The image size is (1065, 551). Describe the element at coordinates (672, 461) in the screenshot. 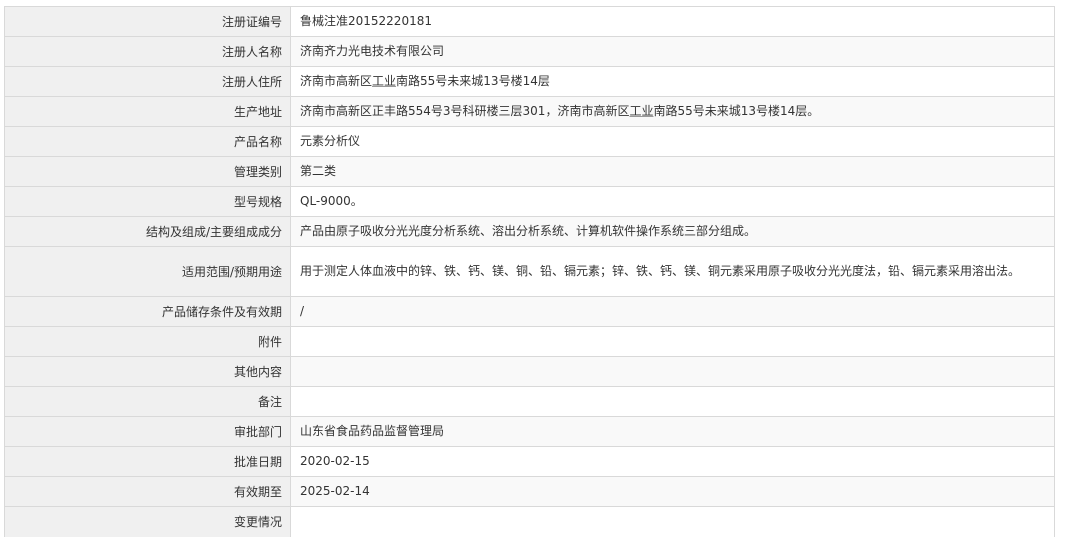

I see `row-value: 2020-02-15` at that location.